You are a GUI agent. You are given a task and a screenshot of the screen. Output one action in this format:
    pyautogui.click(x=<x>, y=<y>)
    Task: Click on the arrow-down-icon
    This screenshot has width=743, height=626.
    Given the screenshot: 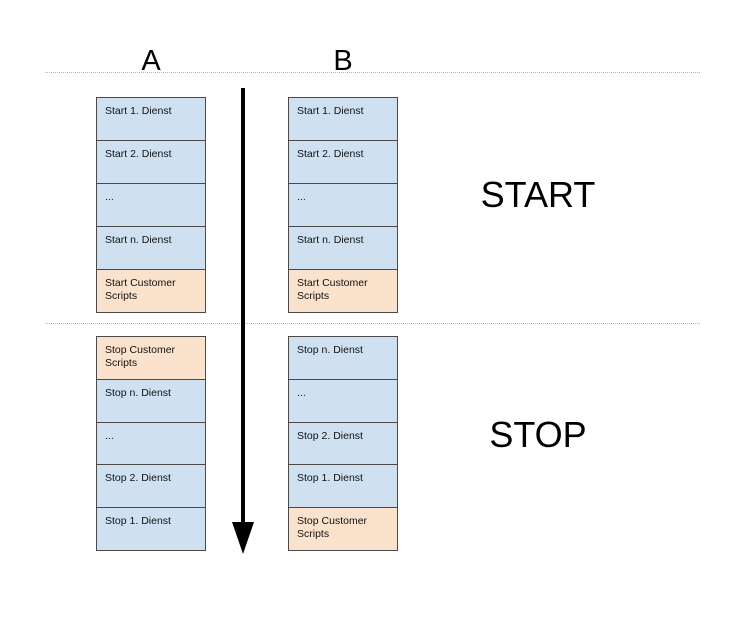 What is the action you would take?
    pyautogui.click(x=243, y=321)
    